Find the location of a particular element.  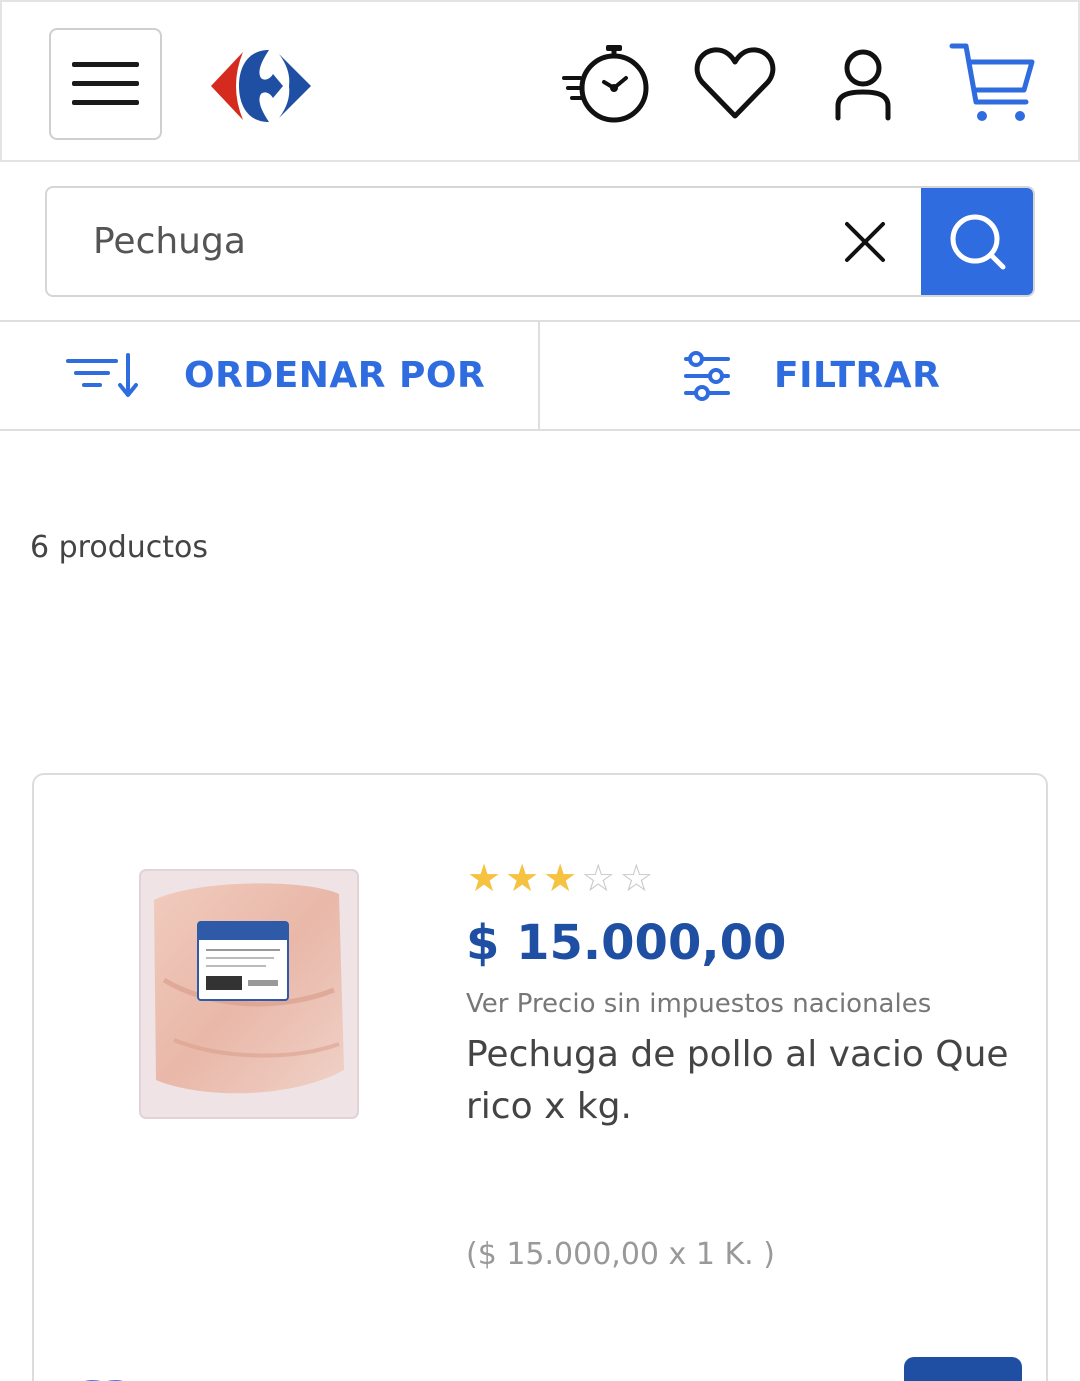

product-name: Pechuga de pollo al vacio Que rico x kg. is located at coordinates (746, 1081).